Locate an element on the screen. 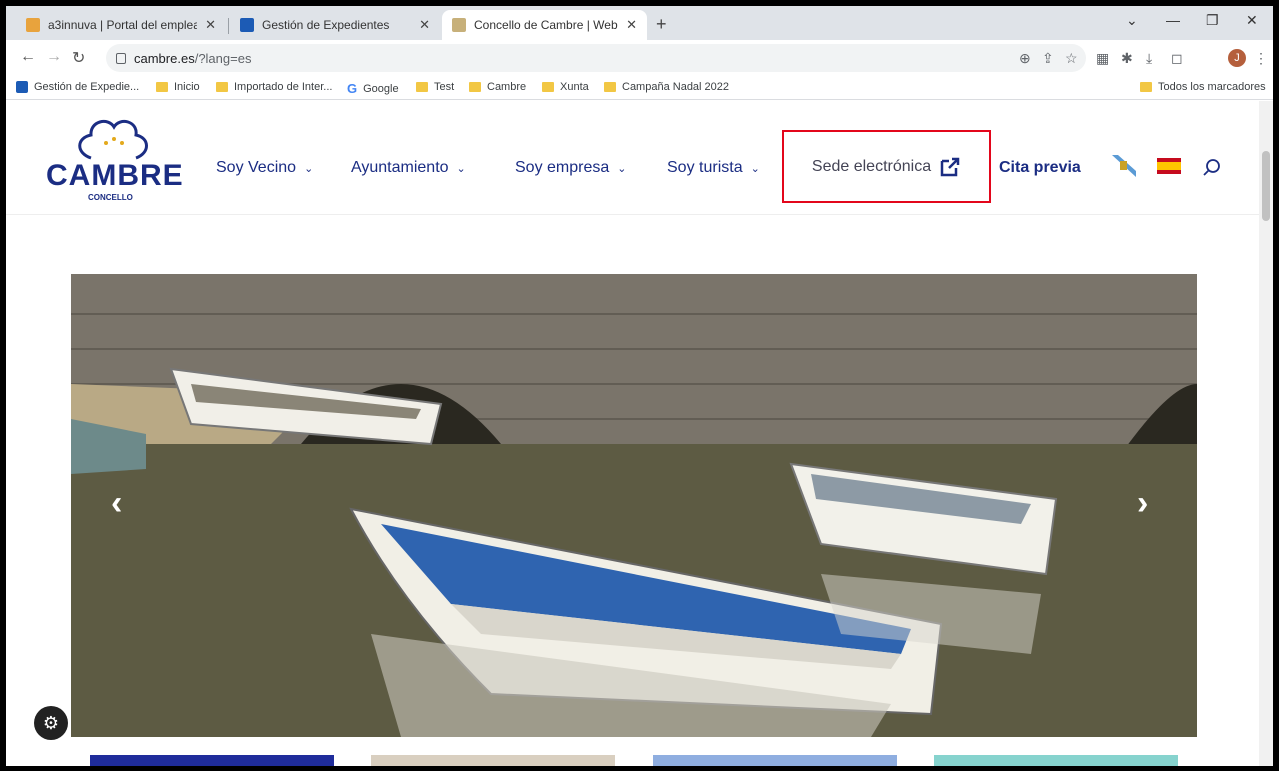 Image resolution: width=1279 pixels, height=771 pixels. bookmark-label: Xunta is located at coordinates (574, 87).